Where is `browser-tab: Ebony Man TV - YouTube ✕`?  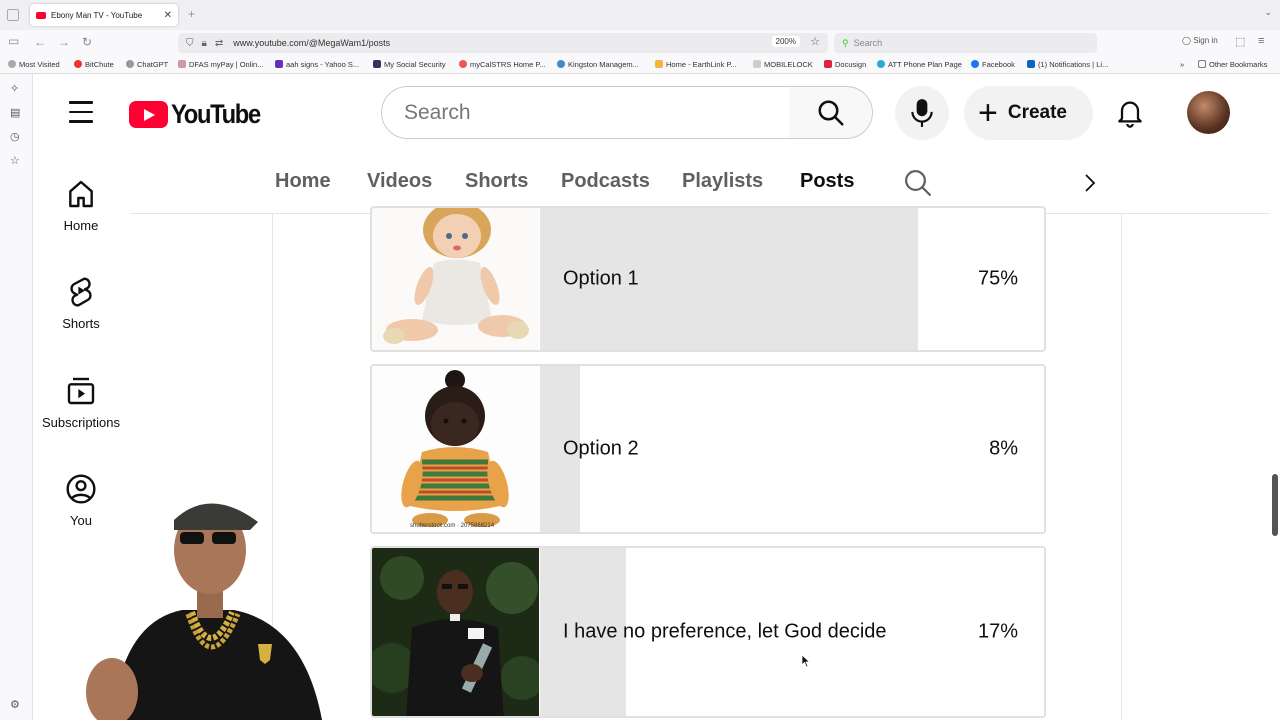 browser-tab: Ebony Man TV - YouTube ✕ is located at coordinates (104, 15).